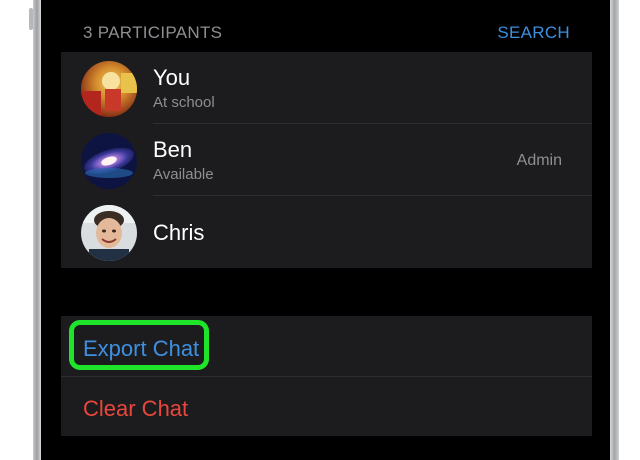 The image size is (640, 460). I want to click on participant-row-ben: Ben Available Admin, so click(326, 160).